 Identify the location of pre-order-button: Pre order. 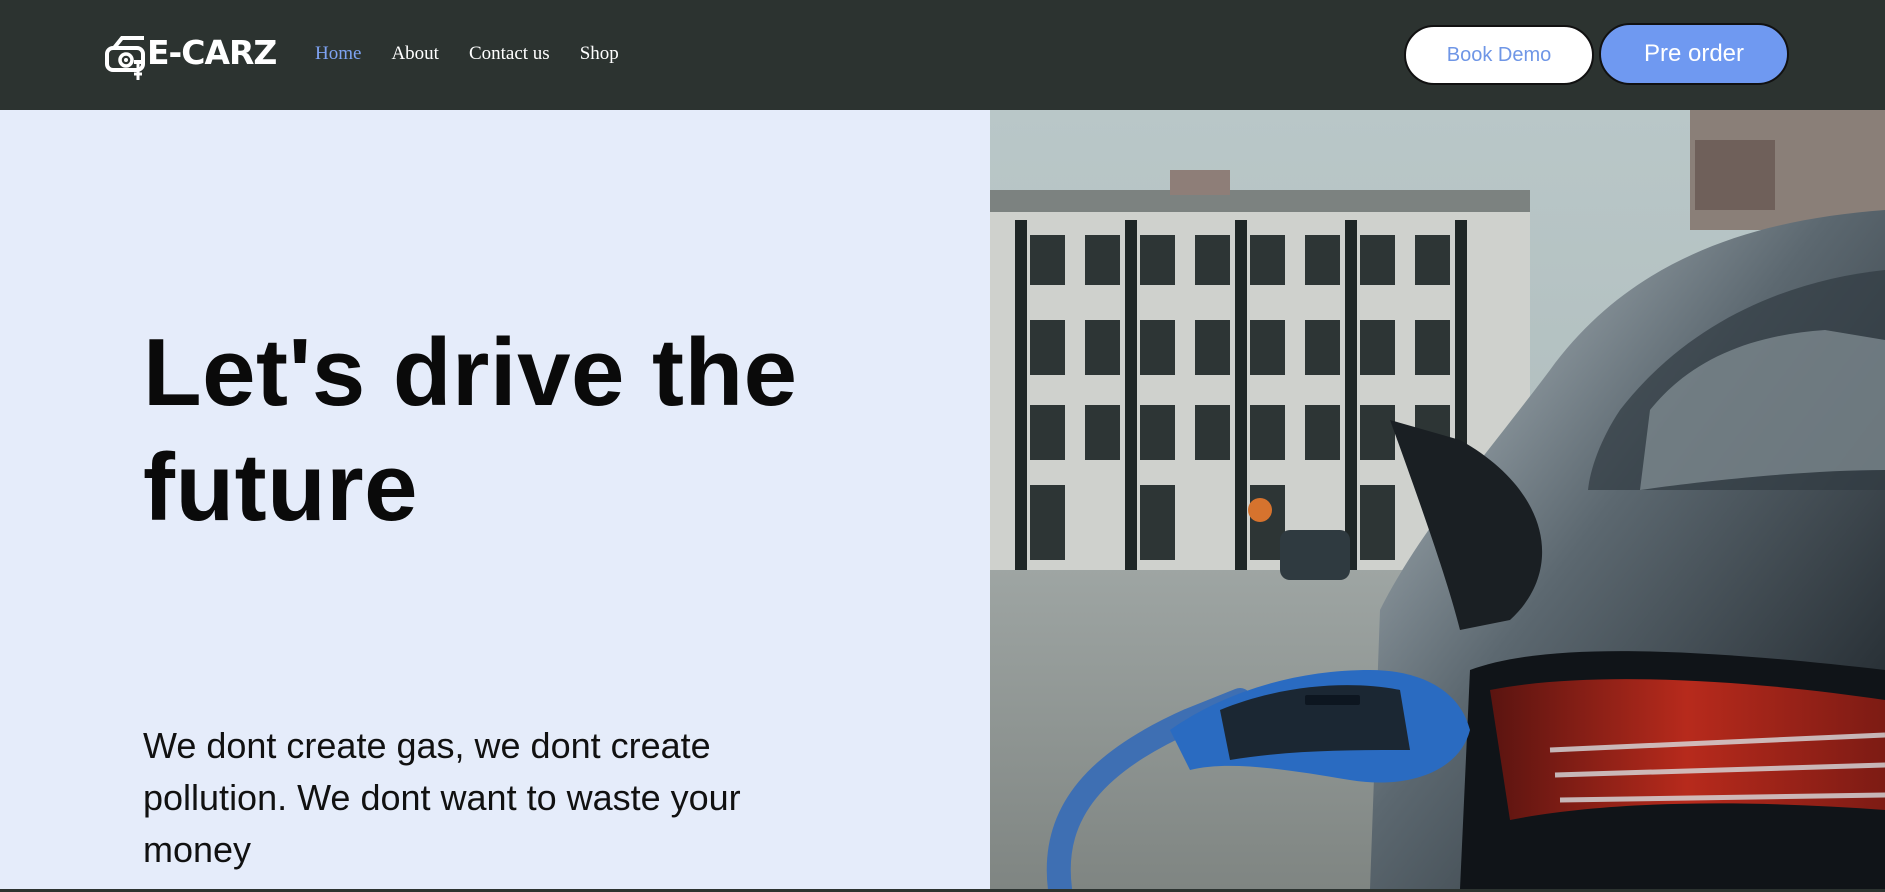
(1694, 54).